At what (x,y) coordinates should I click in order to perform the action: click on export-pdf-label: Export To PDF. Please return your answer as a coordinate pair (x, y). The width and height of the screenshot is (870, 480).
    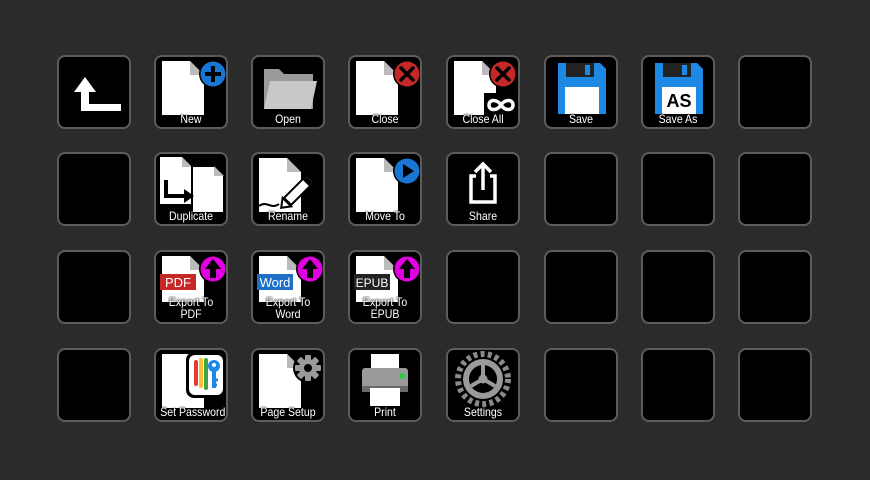
    Looking at the image, I should click on (191, 308).